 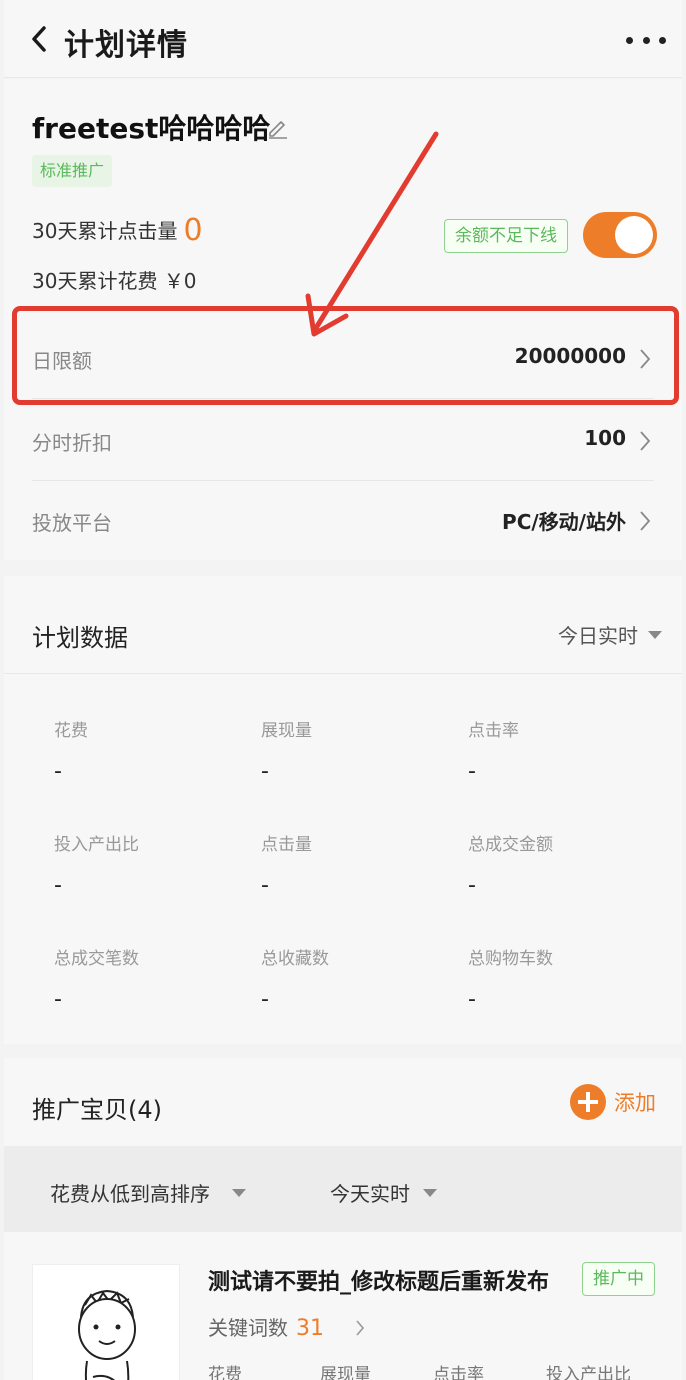 I want to click on plan-status-toggle, so click(x=620, y=235).